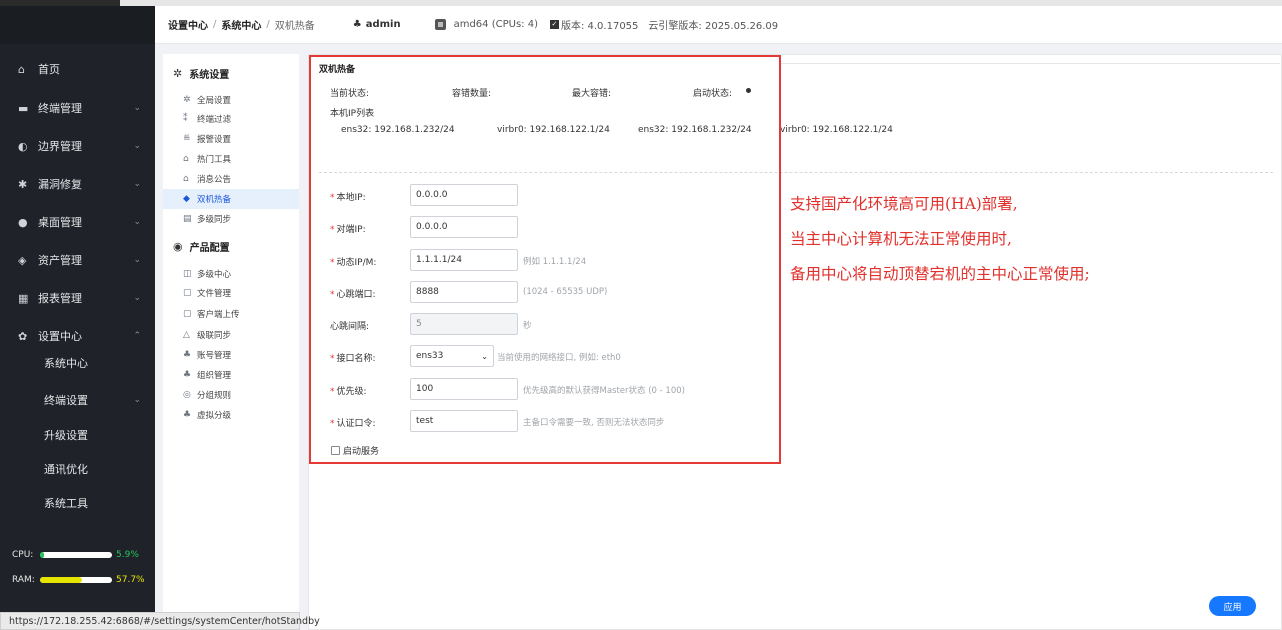  What do you see at coordinates (599, 26) in the screenshot?
I see `version-text: 版本: 4.0.17055` at bounding box center [599, 26].